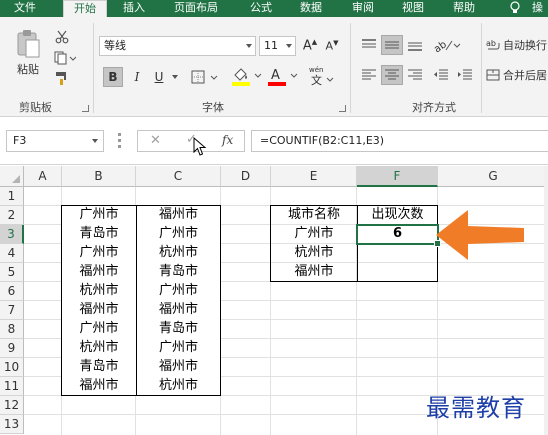  What do you see at coordinates (175, 77) in the screenshot?
I see `underline-dropdown` at bounding box center [175, 77].